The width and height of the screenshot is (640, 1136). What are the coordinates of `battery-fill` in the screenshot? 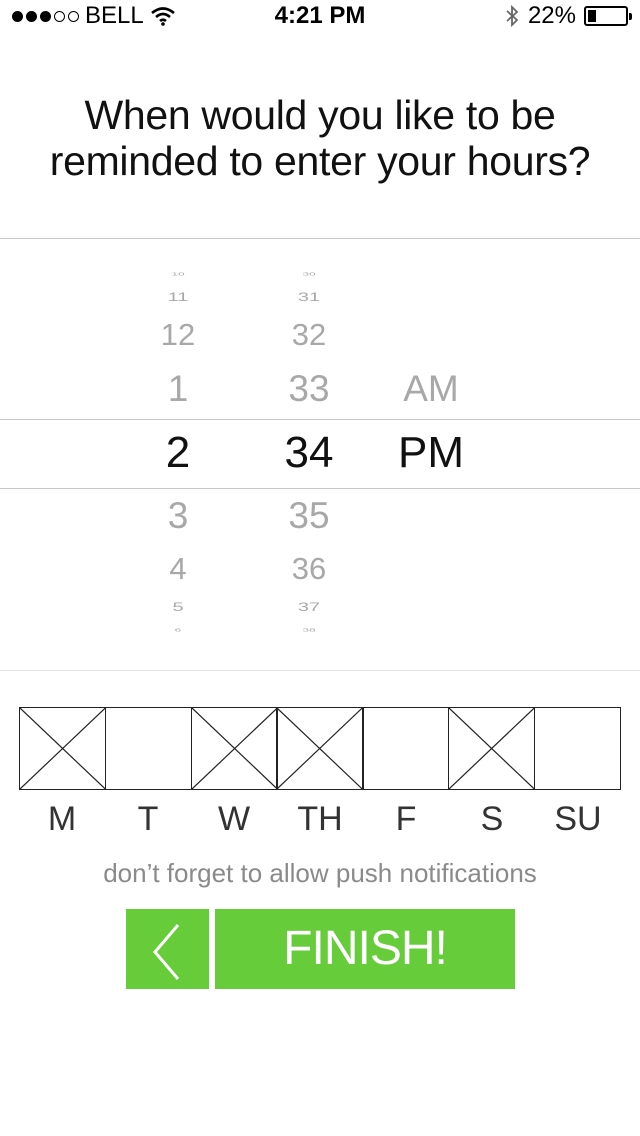 It's located at (592, 16).